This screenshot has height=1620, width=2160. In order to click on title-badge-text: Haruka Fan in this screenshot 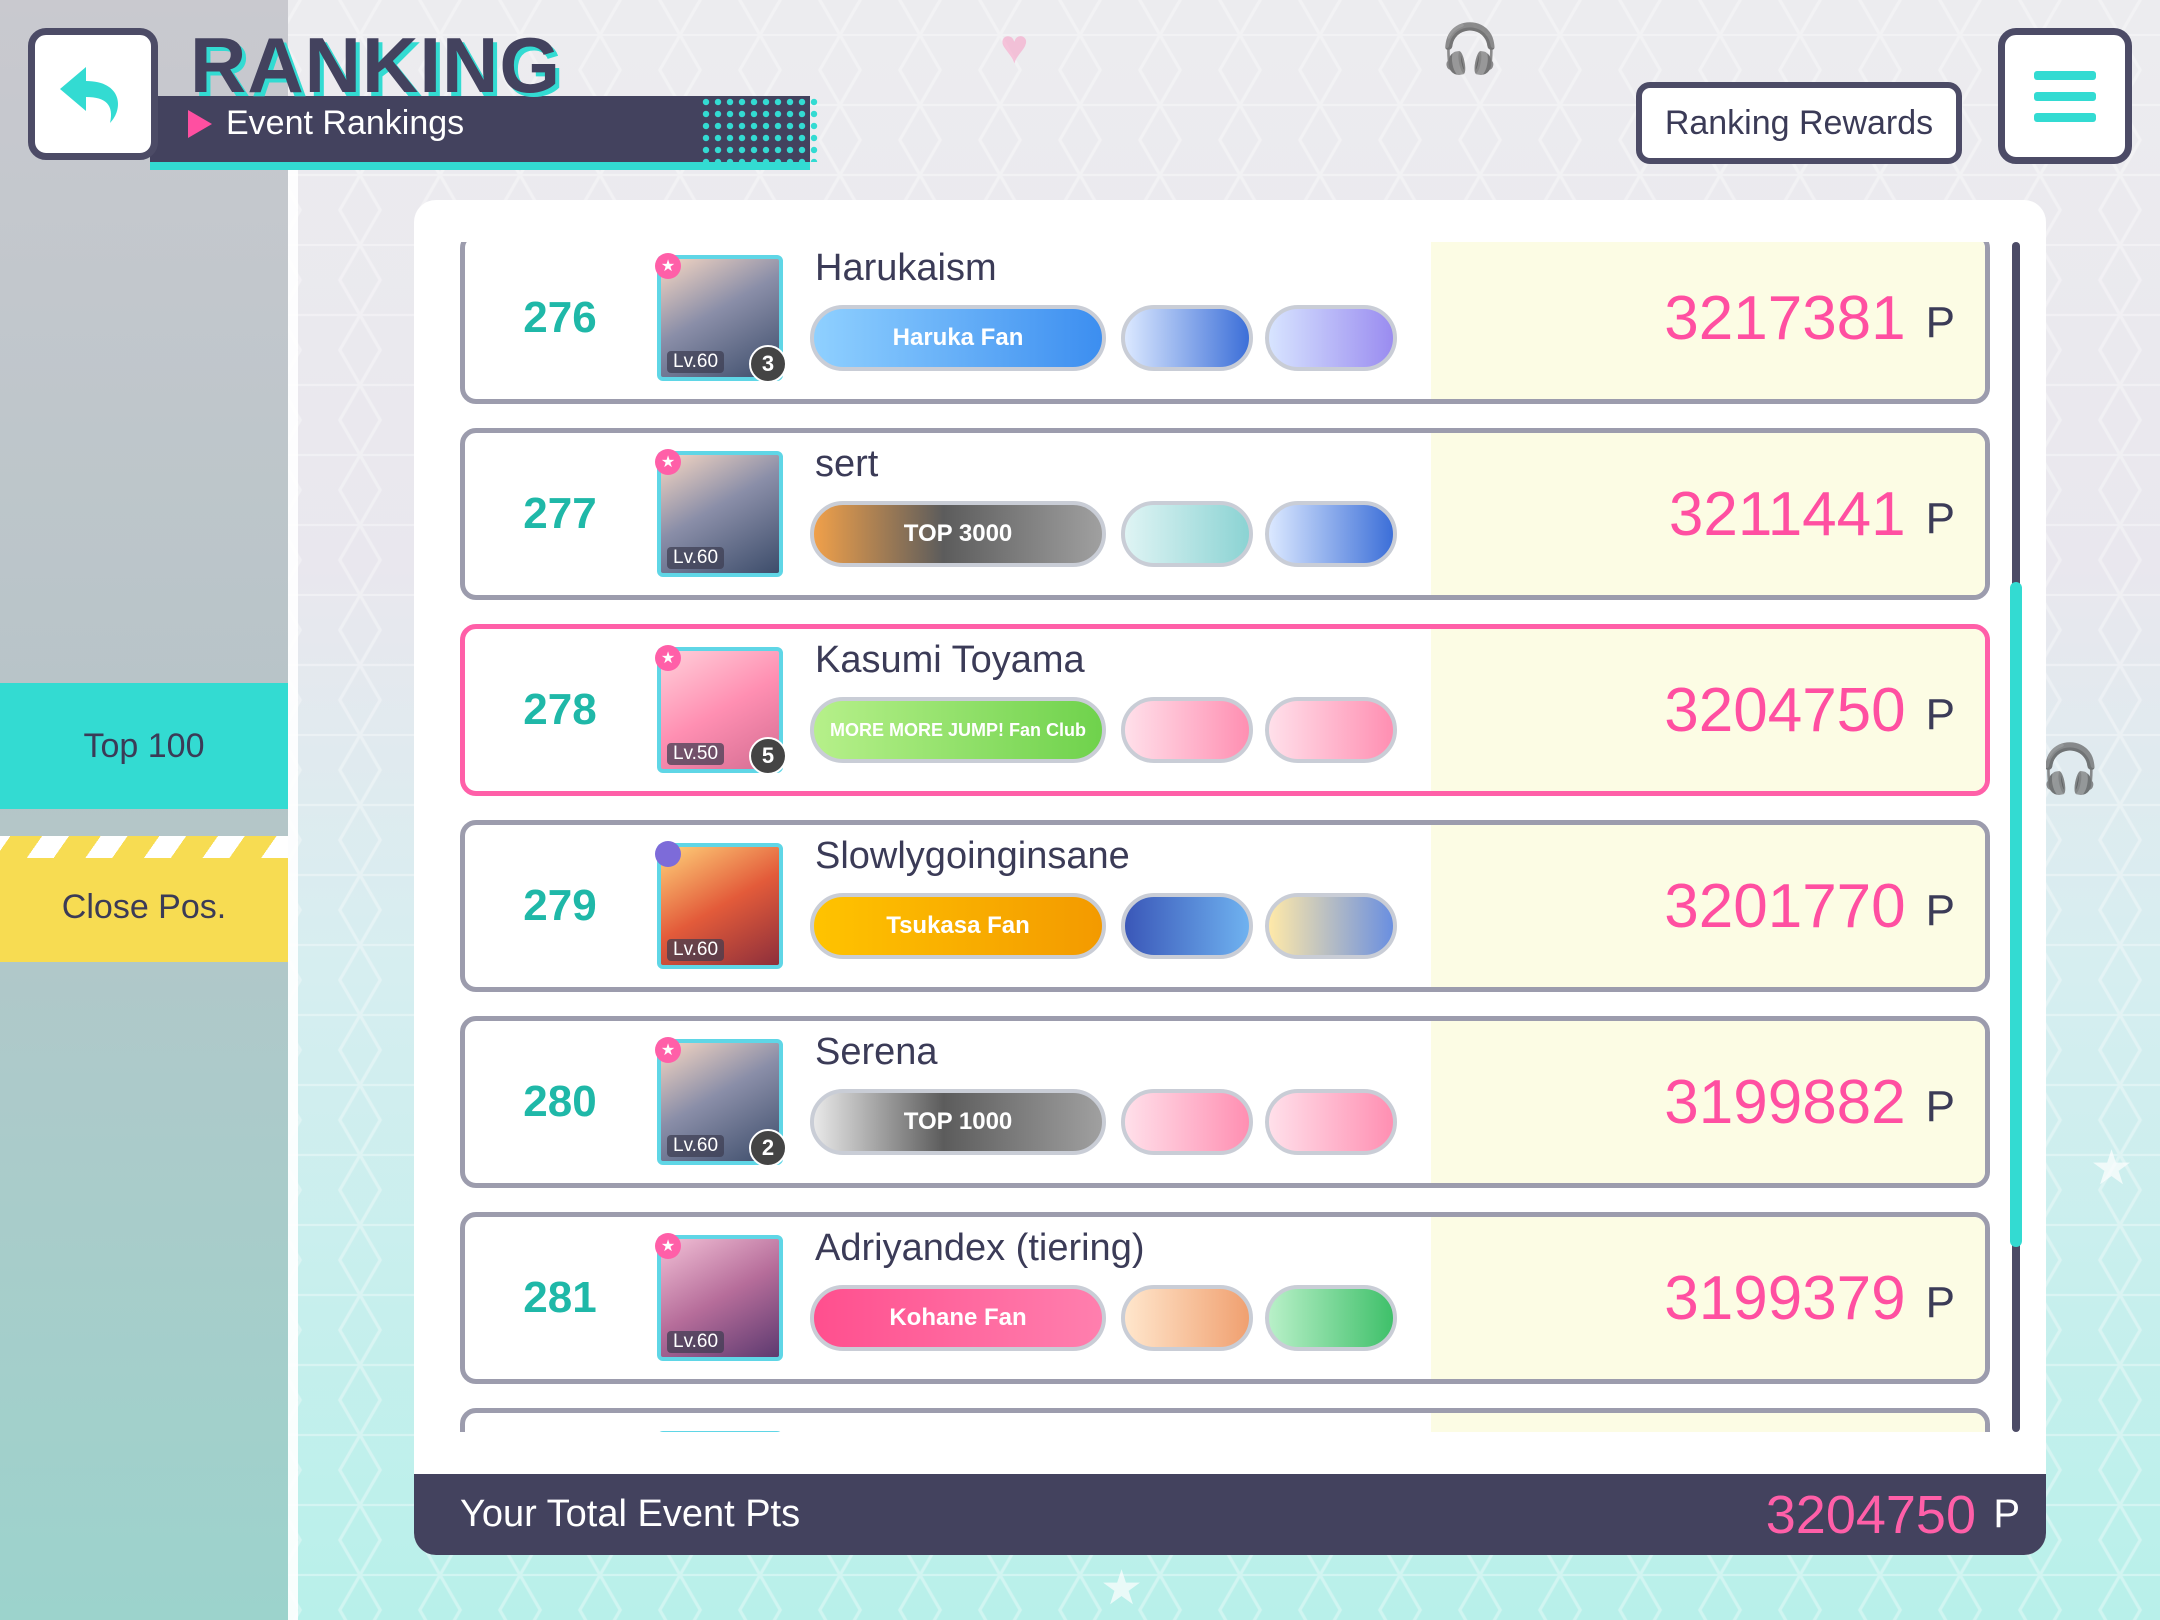, I will do `click(958, 337)`.